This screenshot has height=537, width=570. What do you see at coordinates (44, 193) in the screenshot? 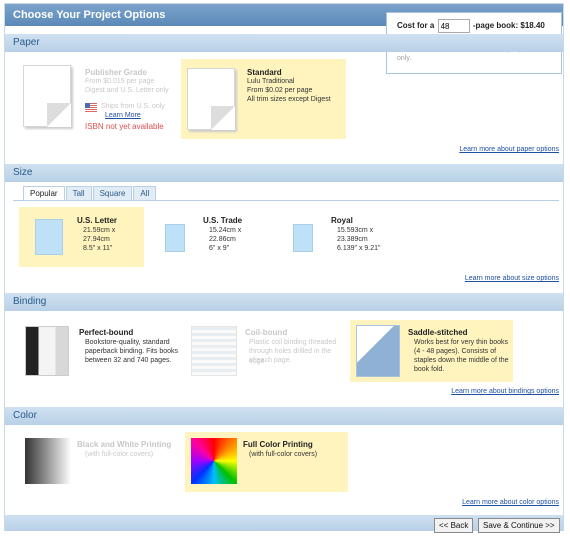
I see `tab-popular: Popular` at bounding box center [44, 193].